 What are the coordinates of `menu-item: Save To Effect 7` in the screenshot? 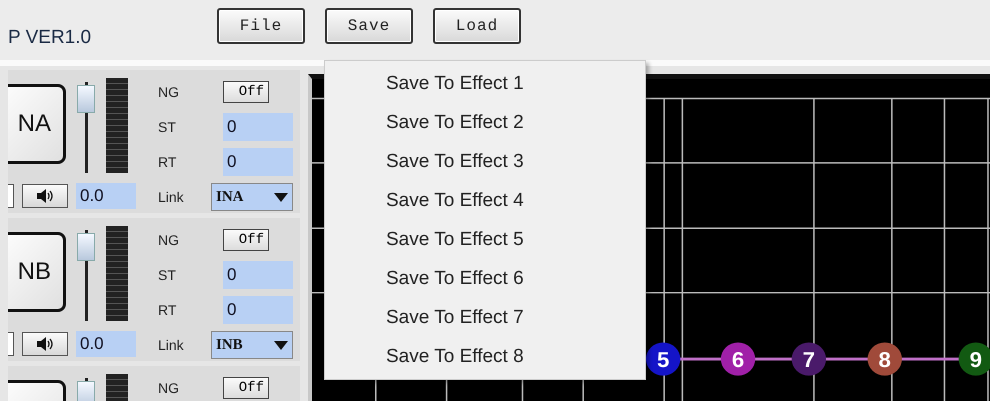 It's located at (485, 317).